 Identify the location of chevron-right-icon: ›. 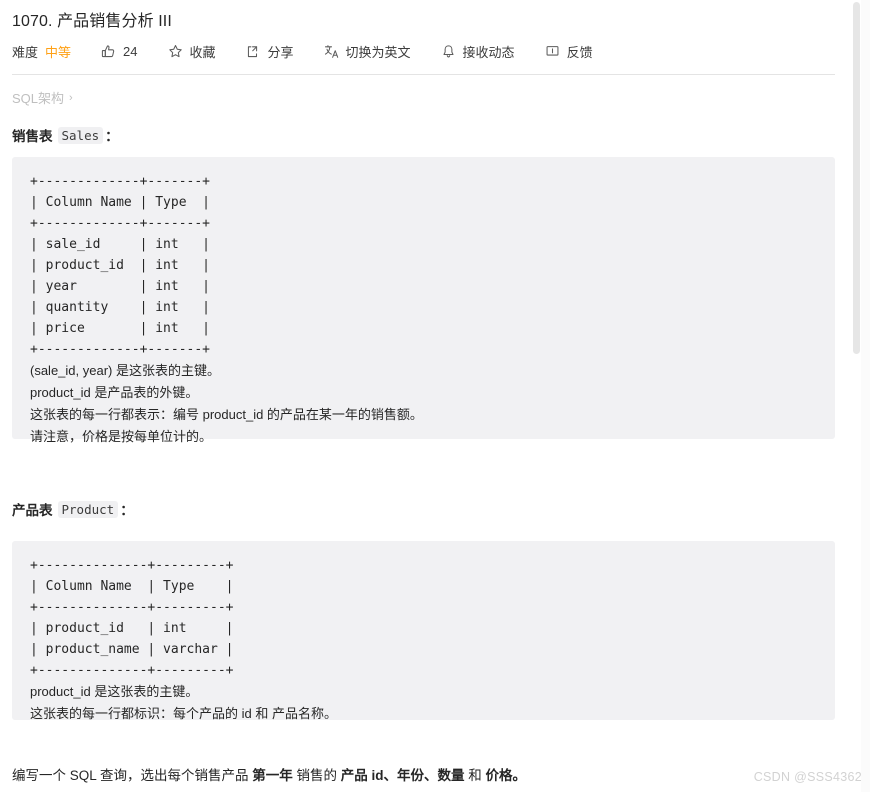
(71, 97).